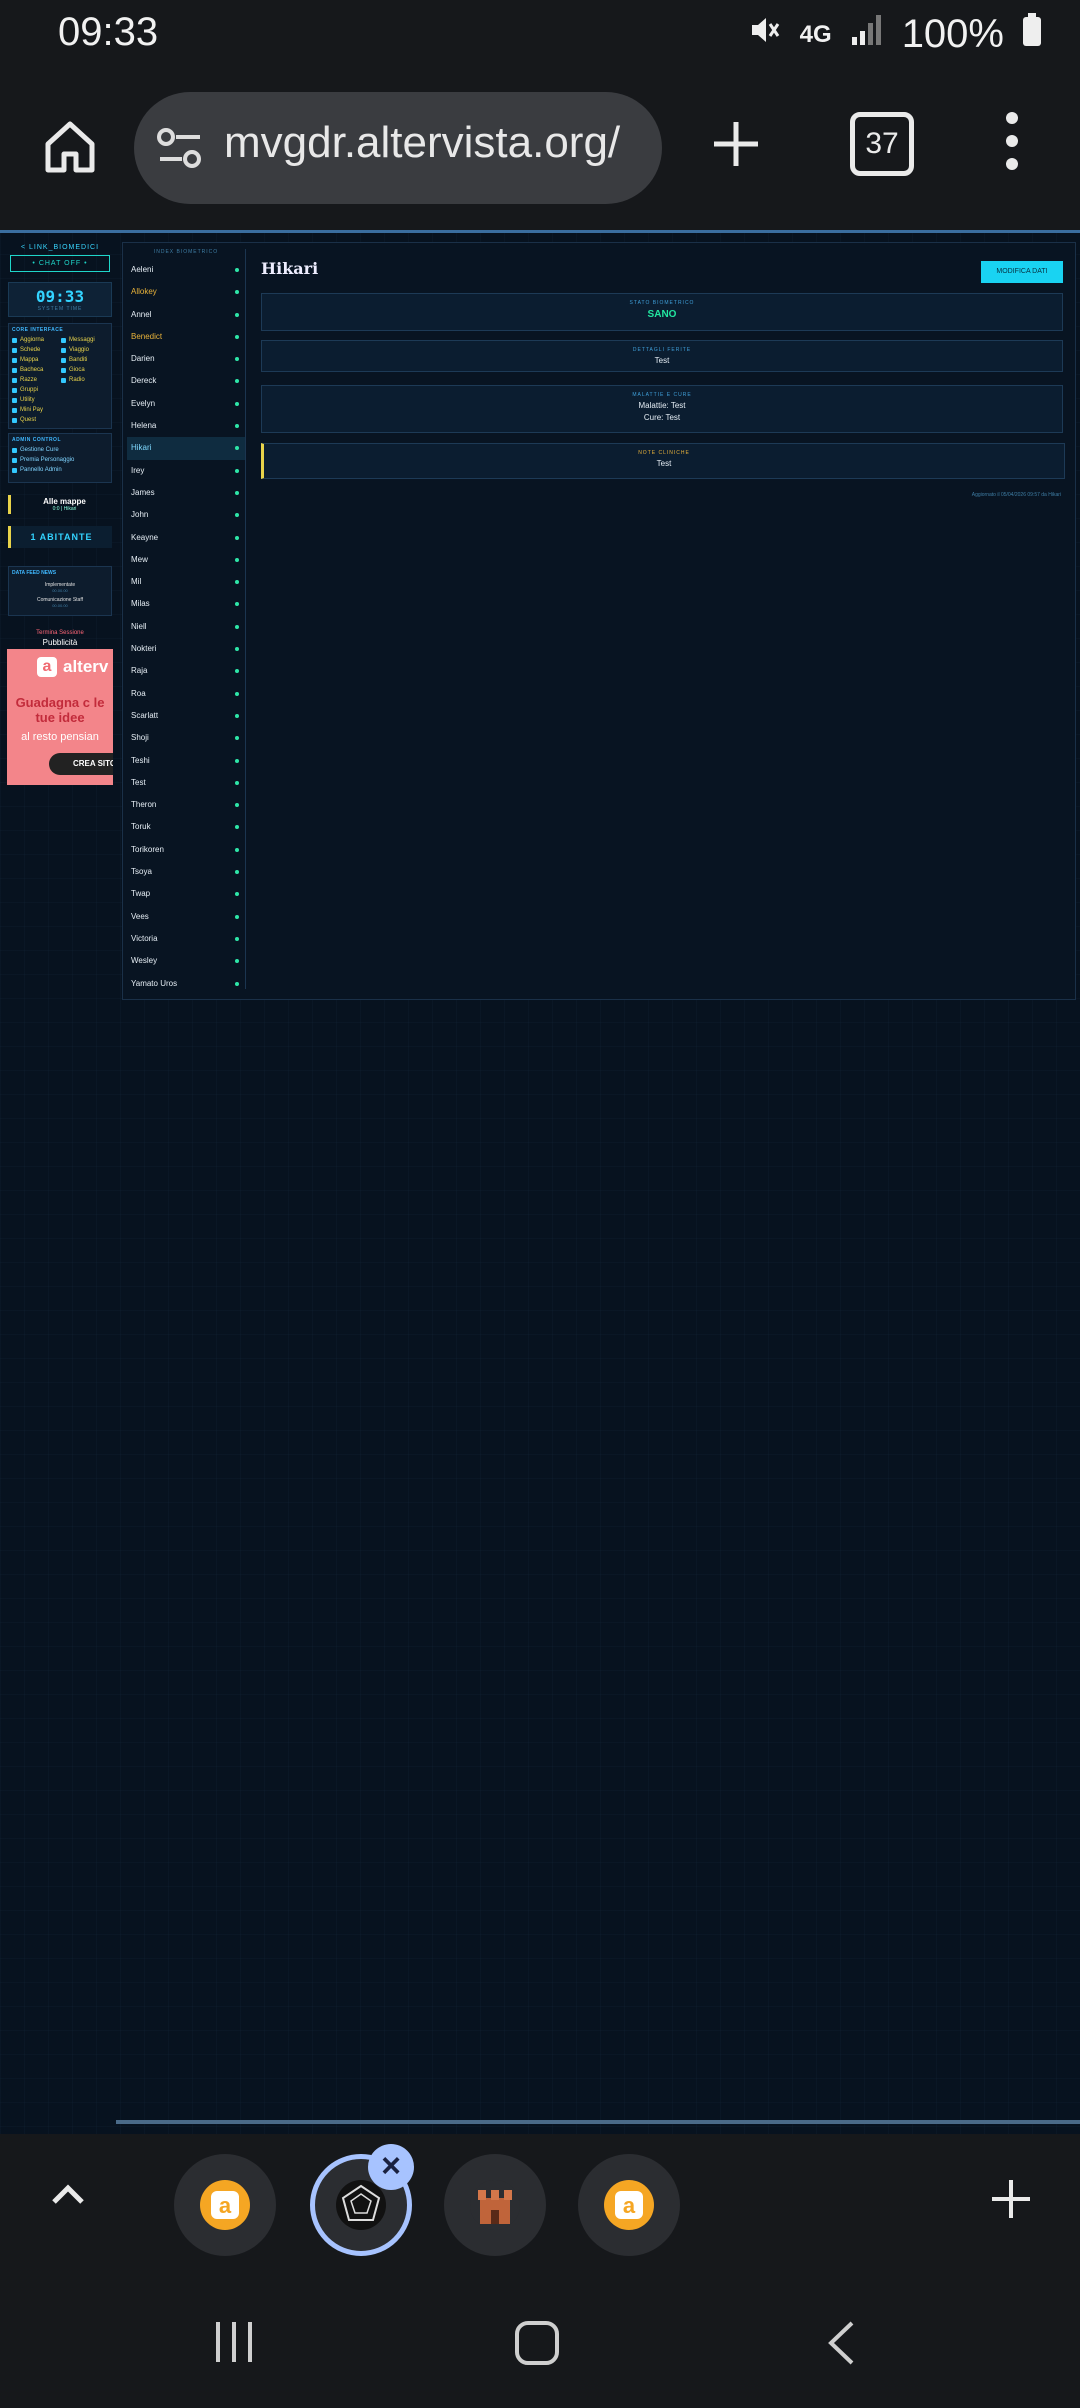 The height and width of the screenshot is (2408, 1080). Describe the element at coordinates (186, 894) in the screenshot. I see `character-item: Twap` at that location.